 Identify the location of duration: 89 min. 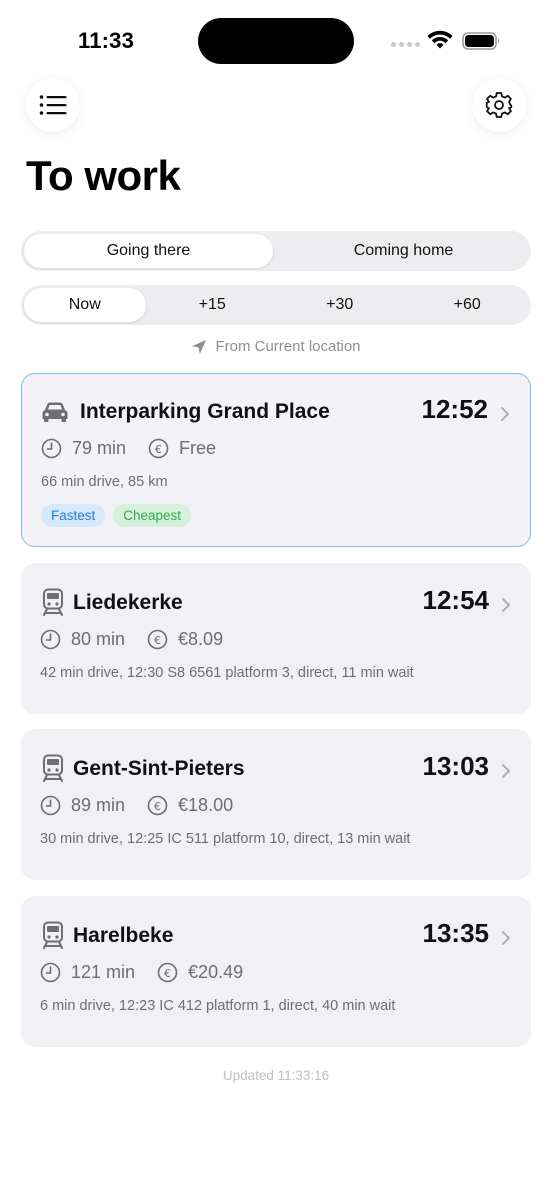
(98, 805).